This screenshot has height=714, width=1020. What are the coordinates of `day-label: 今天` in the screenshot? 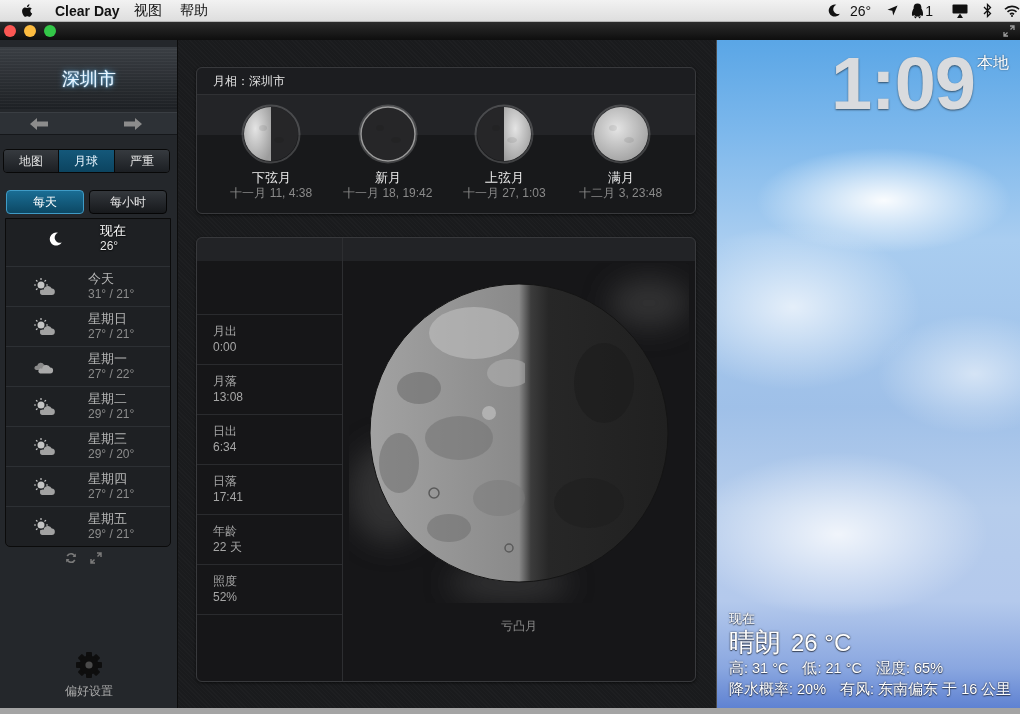 It's located at (101, 279).